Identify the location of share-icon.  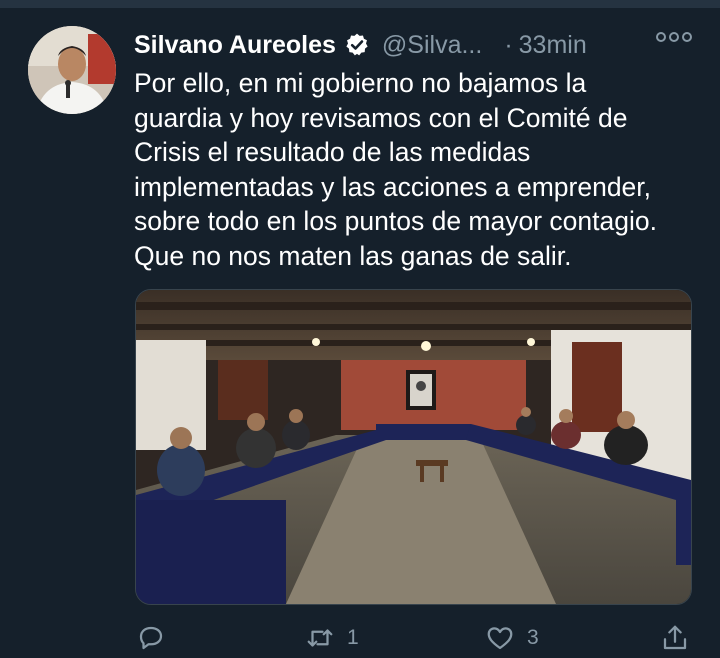
(675, 637).